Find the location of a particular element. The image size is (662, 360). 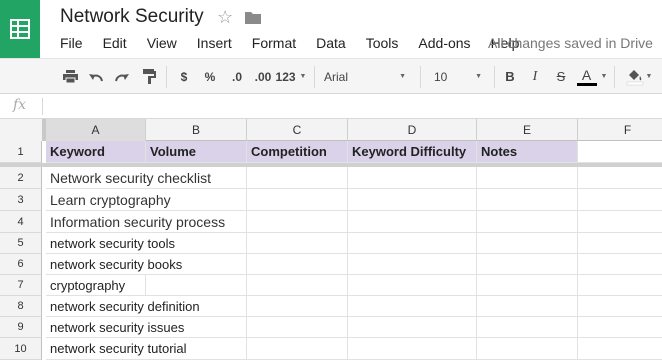

row-header: 5 is located at coordinates (21, 243).